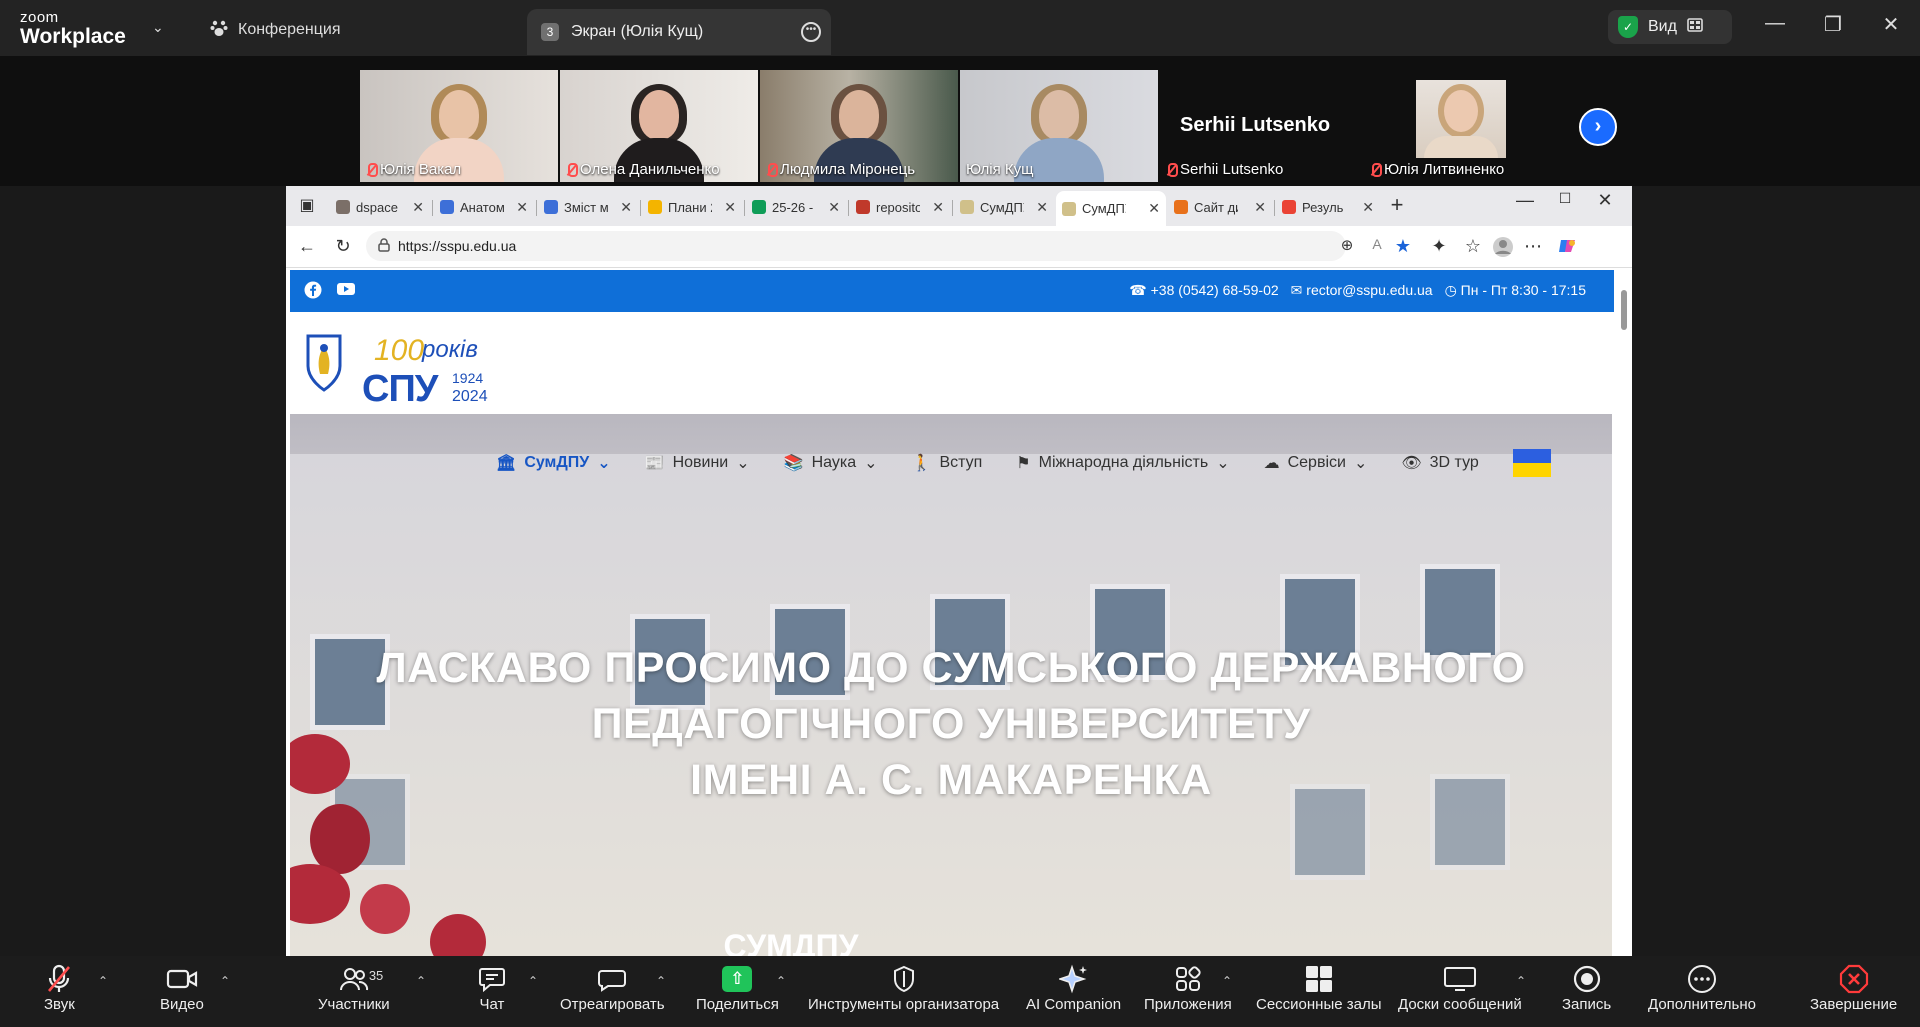 The height and width of the screenshot is (1027, 1920). I want to click on tab-conference: Конференция, so click(275, 30).